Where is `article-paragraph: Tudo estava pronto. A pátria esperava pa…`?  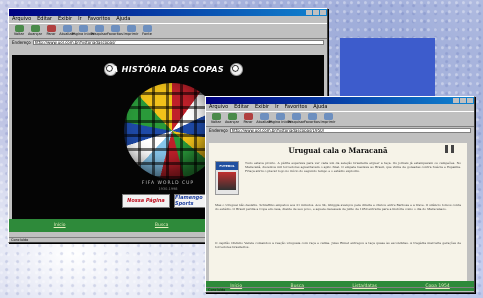
article-paragraph: Tudo estava pronto. A pátria esperava pa… is located at coordinates (353, 167).